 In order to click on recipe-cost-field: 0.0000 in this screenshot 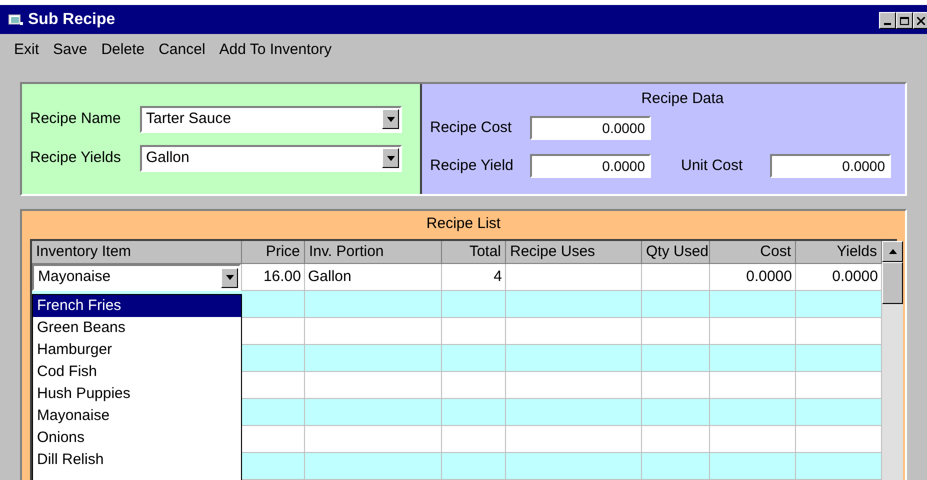, I will do `click(590, 128)`.